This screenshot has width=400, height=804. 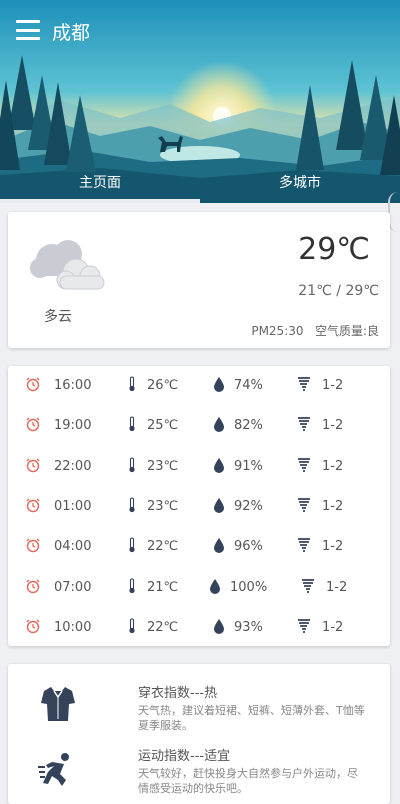 What do you see at coordinates (248, 627) in the screenshot?
I see `hour-humidity: 93%` at bounding box center [248, 627].